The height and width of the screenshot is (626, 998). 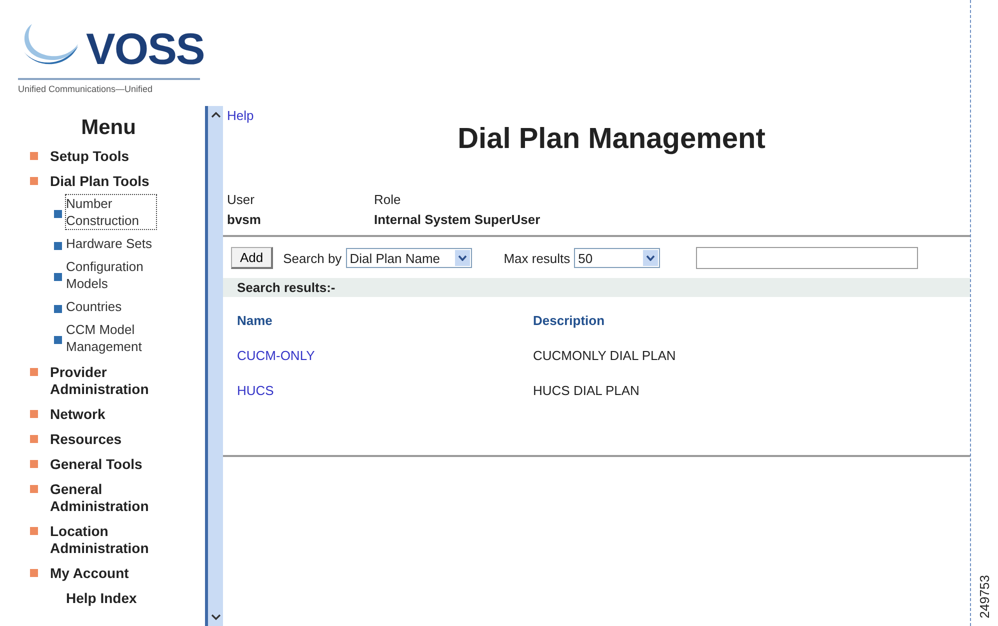 What do you see at coordinates (385, 355) in the screenshot?
I see `plan-name-link: CUCM-ONLY` at bounding box center [385, 355].